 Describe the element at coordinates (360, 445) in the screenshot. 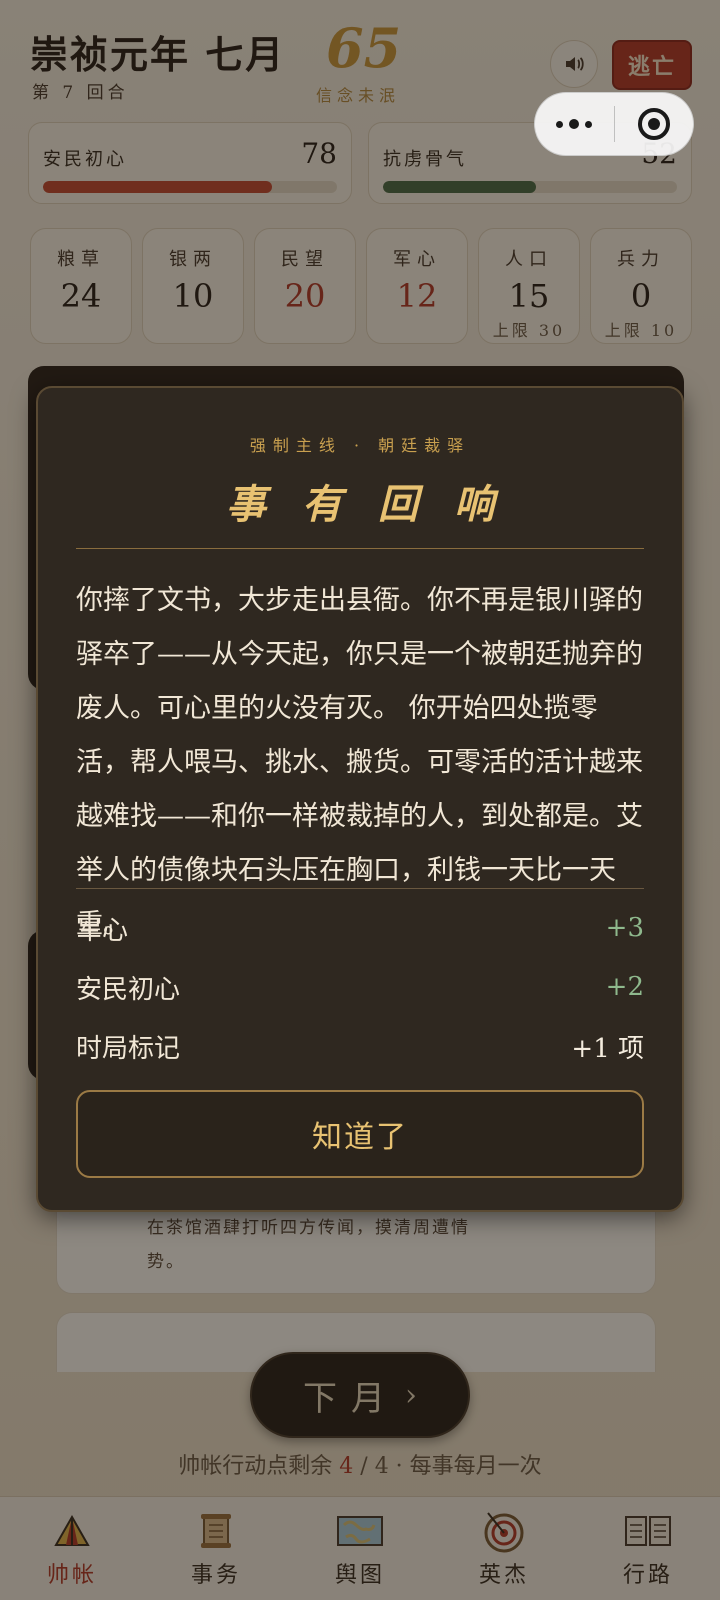

I see `dialog-kicker: 强制主线 · 朝廷裁驿` at that location.